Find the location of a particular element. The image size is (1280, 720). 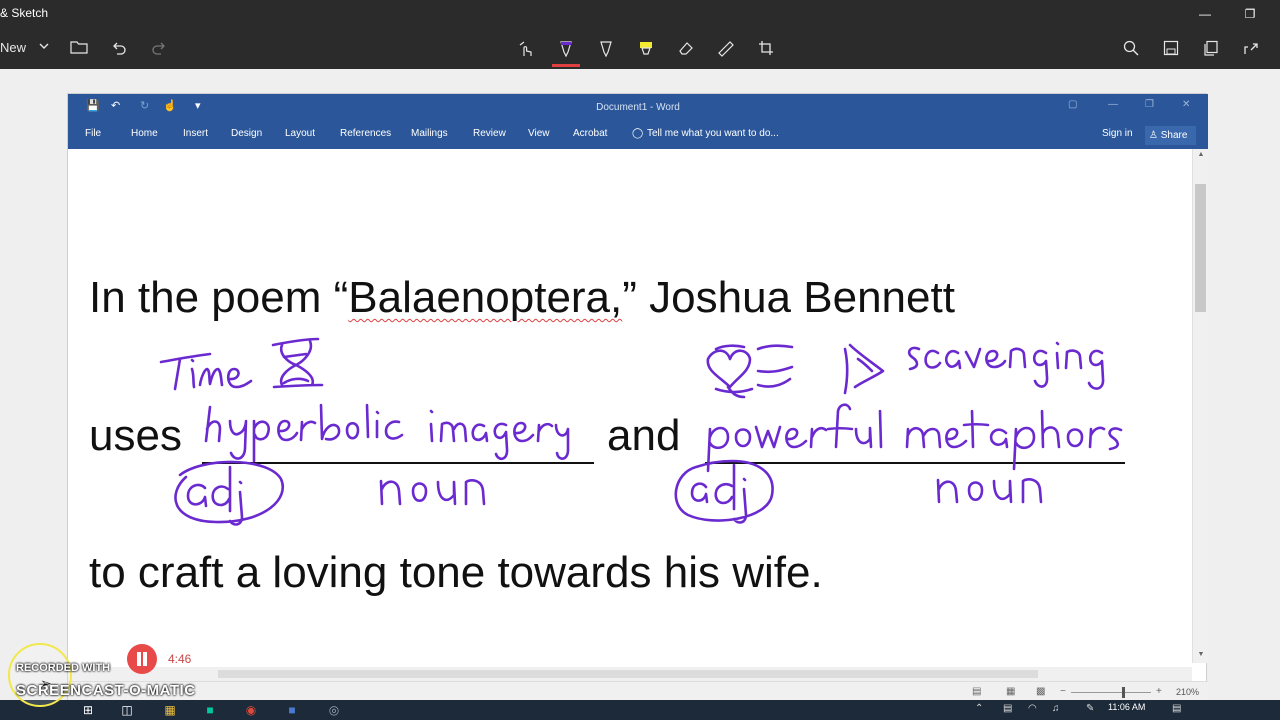

ballpoint-pen-icon is located at coordinates (566, 48).